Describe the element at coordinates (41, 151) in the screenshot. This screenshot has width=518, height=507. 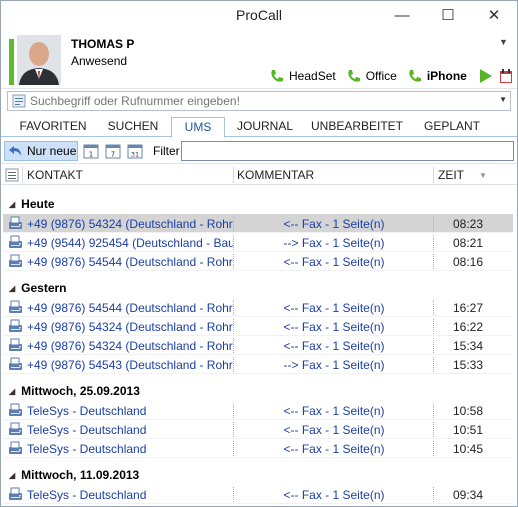
I see `new-only-button: Nur neue` at that location.